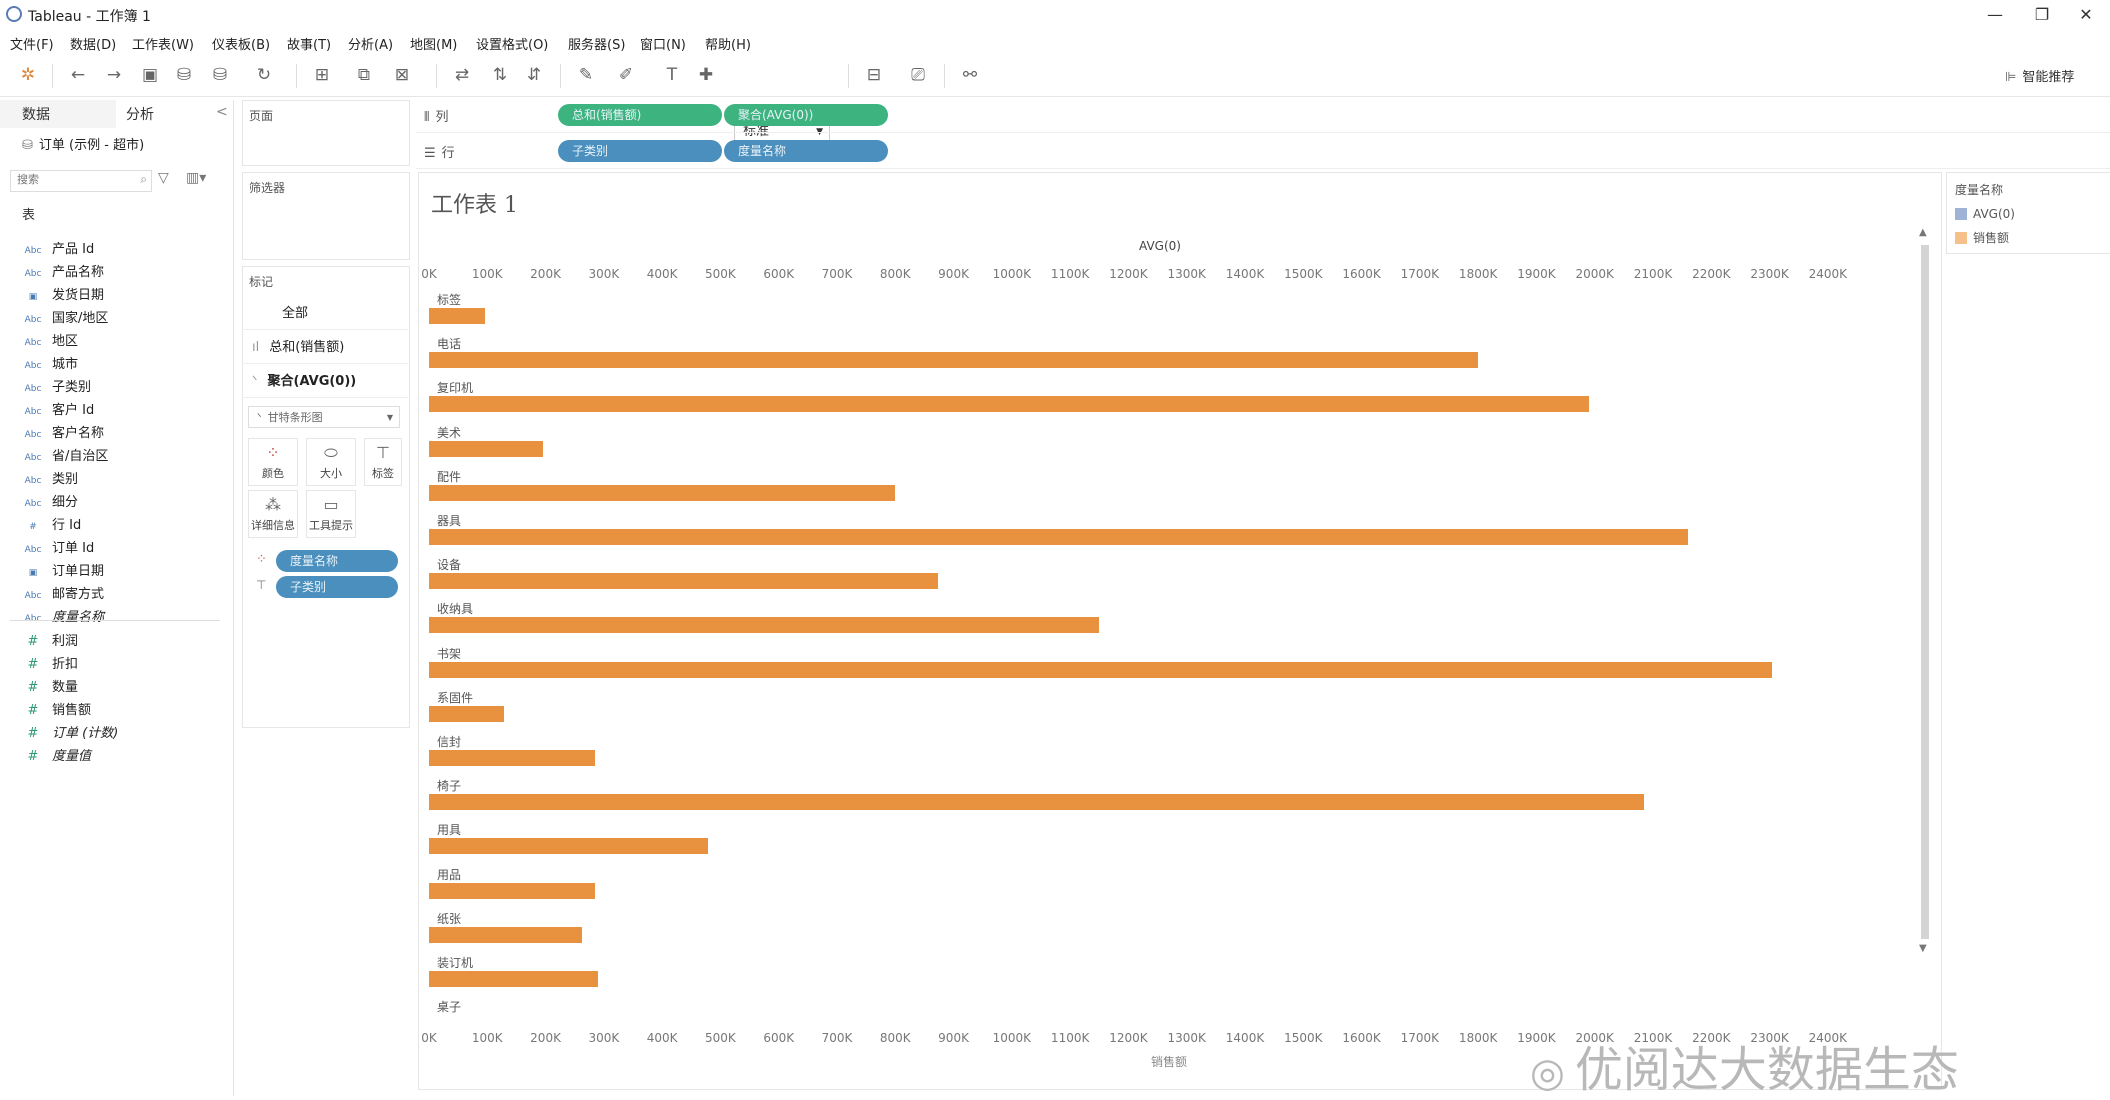 This screenshot has height=1100, width=2110. I want to click on vertical-scrollbar: ▲ ▼, so click(1925, 590).